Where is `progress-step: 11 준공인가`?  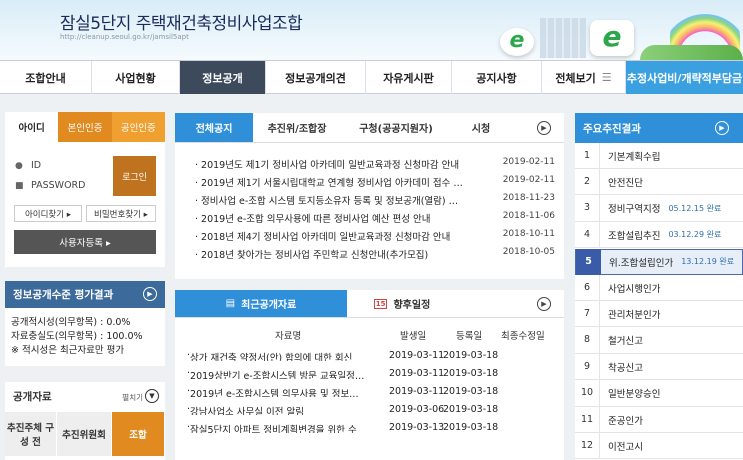 progress-step: 11 준공인가 is located at coordinates (659, 419).